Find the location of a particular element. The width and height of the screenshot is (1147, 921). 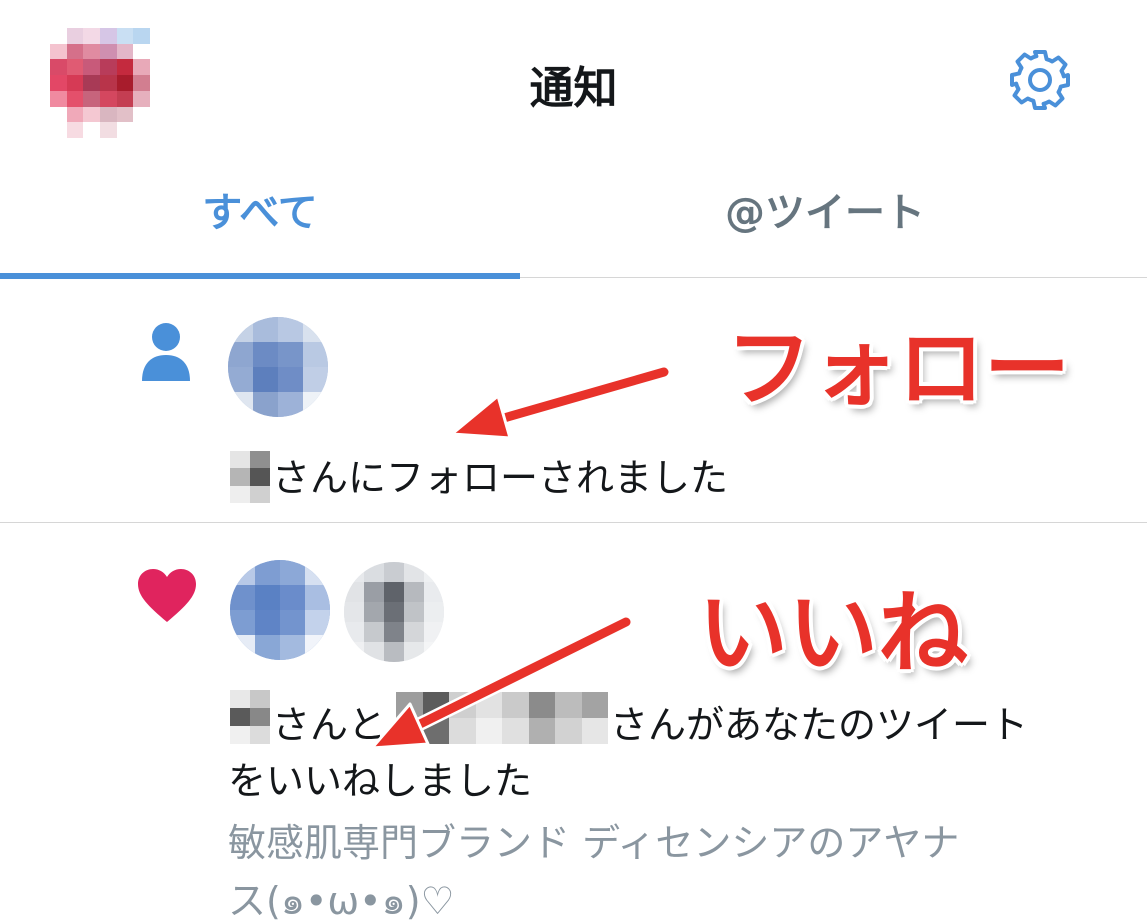

tweet-excerpt-line2: ス(๑•ω•๑)♡ is located at coordinates (341, 900).